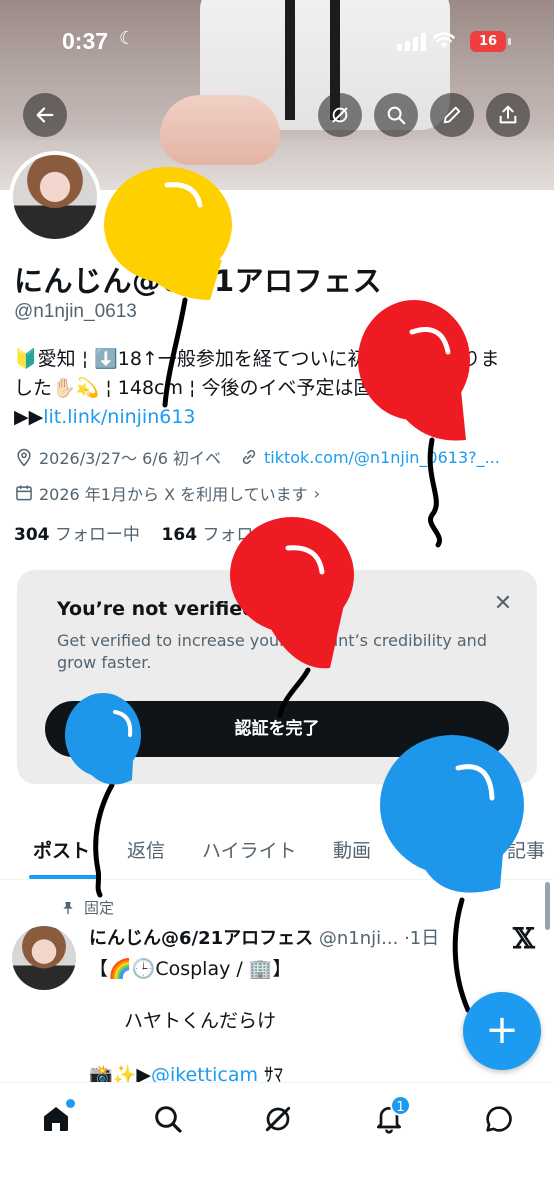 The height and width of the screenshot is (1200, 554). I want to click on pinned-text: 固定, so click(99, 908).